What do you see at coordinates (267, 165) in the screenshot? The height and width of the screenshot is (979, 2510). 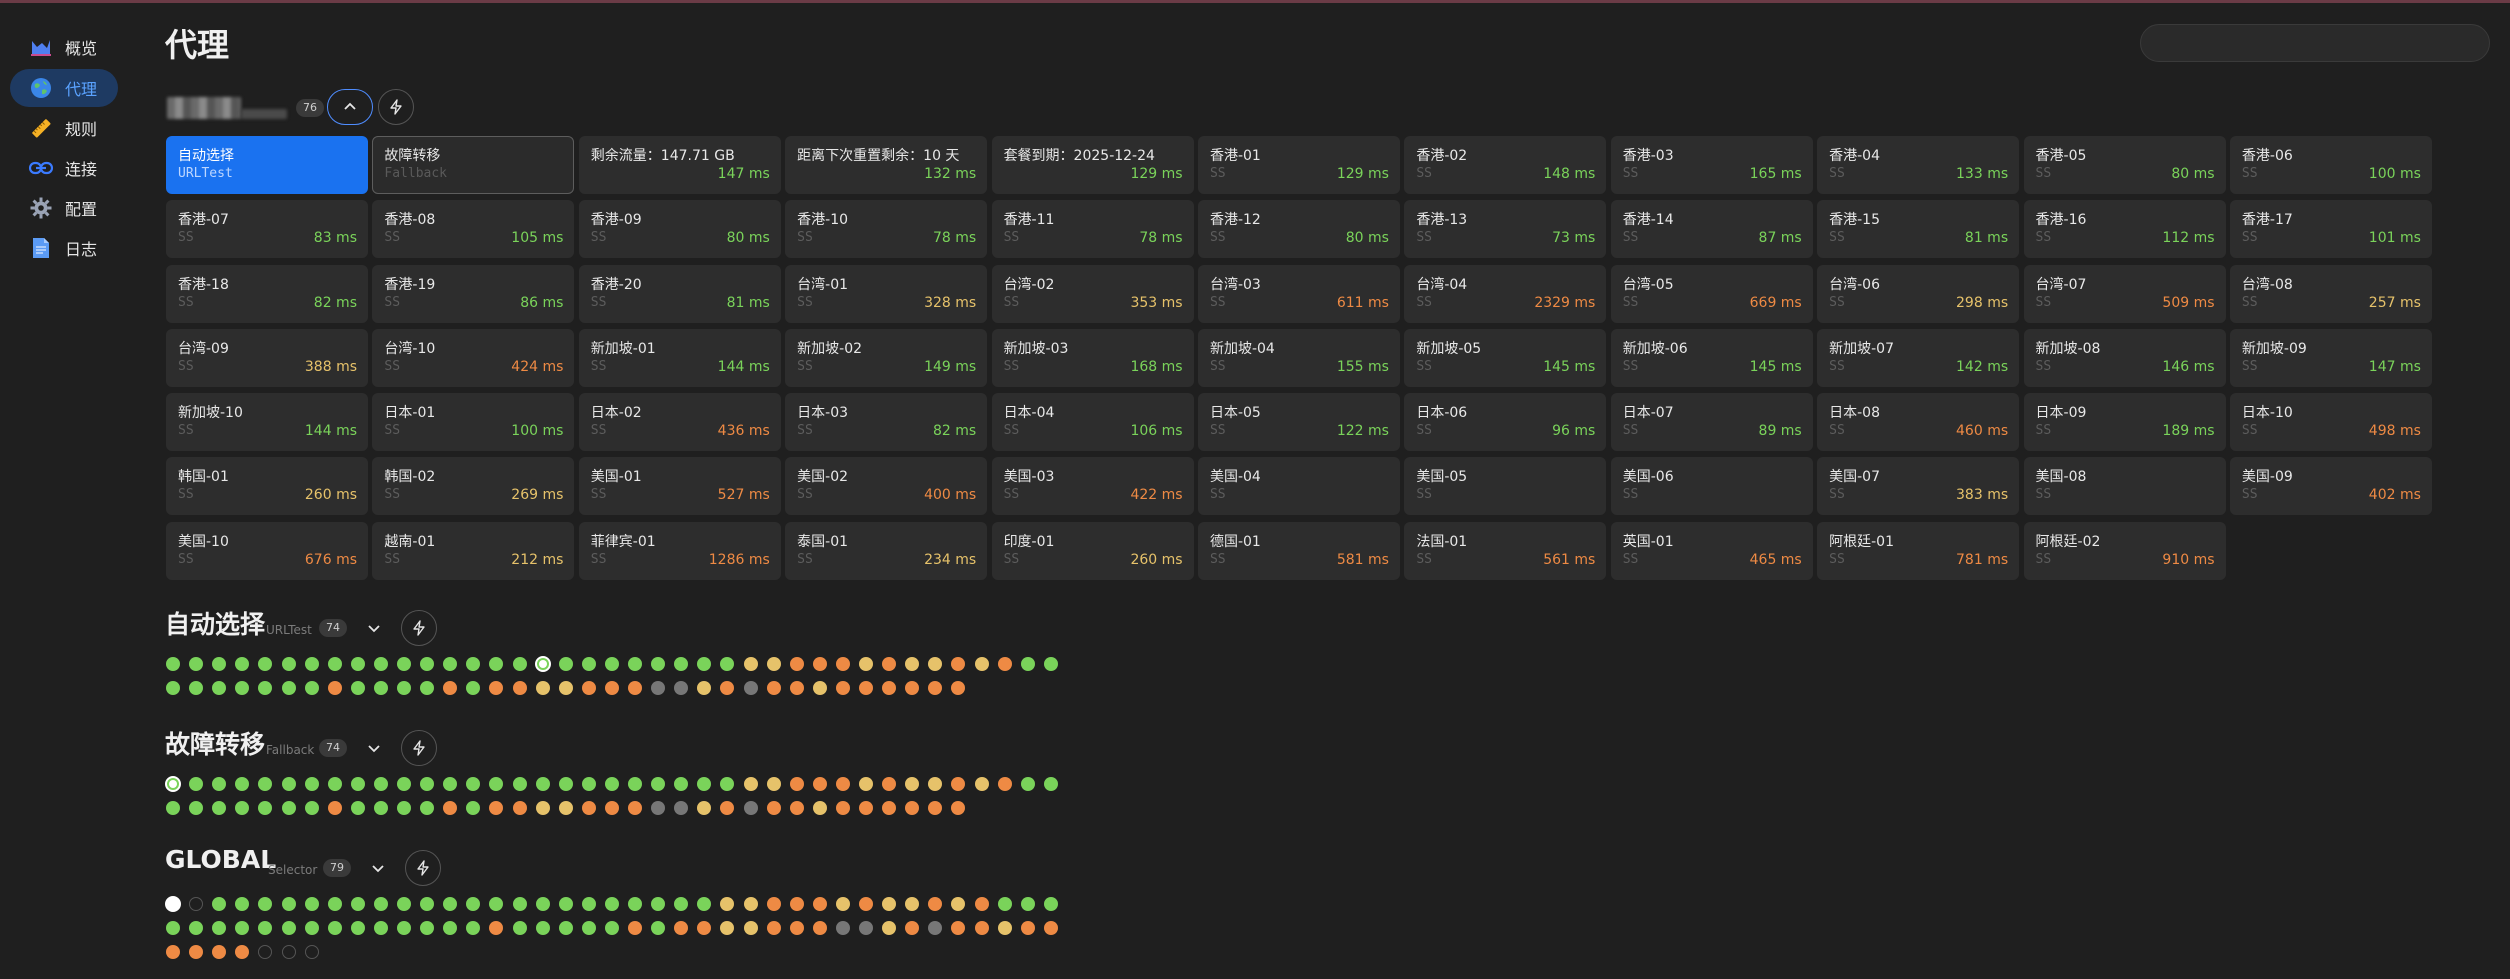 I see `proxy-card: 自动选择 URLTest` at bounding box center [267, 165].